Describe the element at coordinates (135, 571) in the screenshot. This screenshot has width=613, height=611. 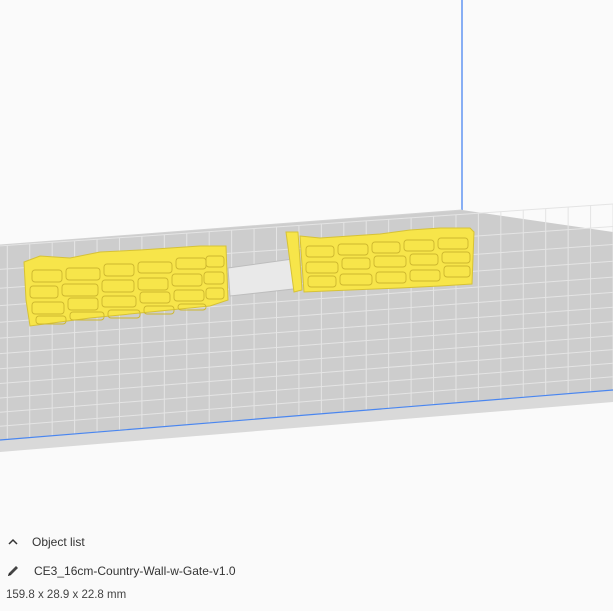
I see `object-file-name: CE3_16cm-Country-Wall-w-Gate-v1.0` at that location.